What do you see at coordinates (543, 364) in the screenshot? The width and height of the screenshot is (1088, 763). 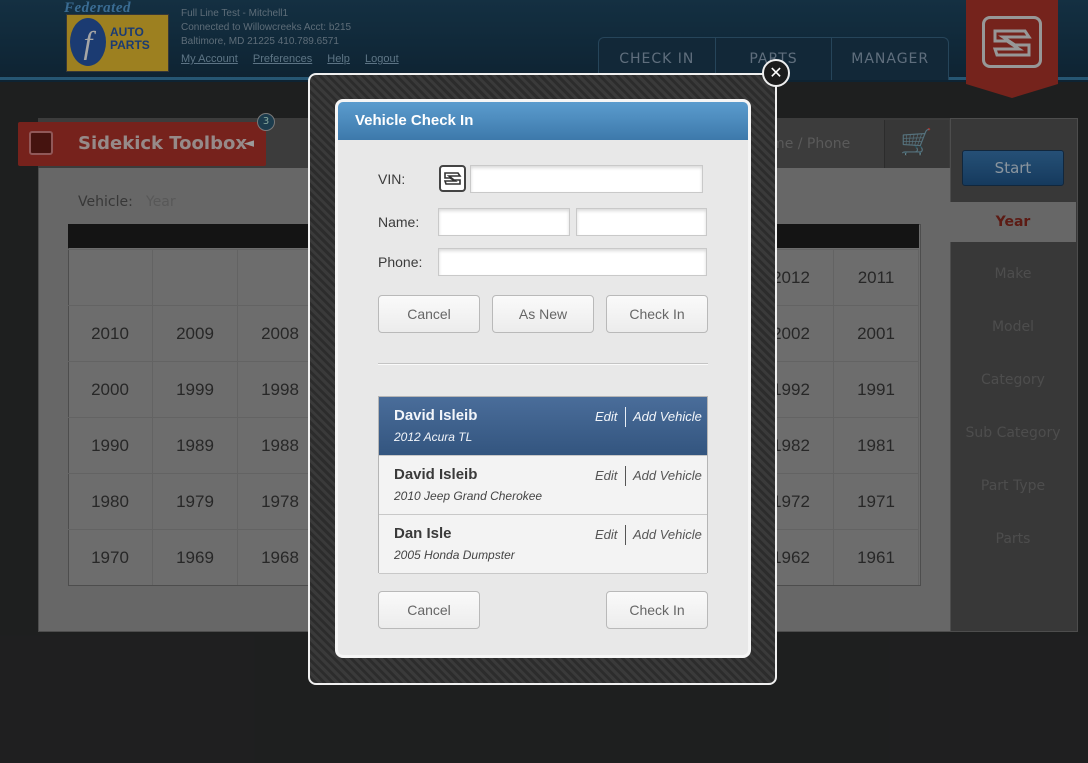 I see `section-divider` at bounding box center [543, 364].